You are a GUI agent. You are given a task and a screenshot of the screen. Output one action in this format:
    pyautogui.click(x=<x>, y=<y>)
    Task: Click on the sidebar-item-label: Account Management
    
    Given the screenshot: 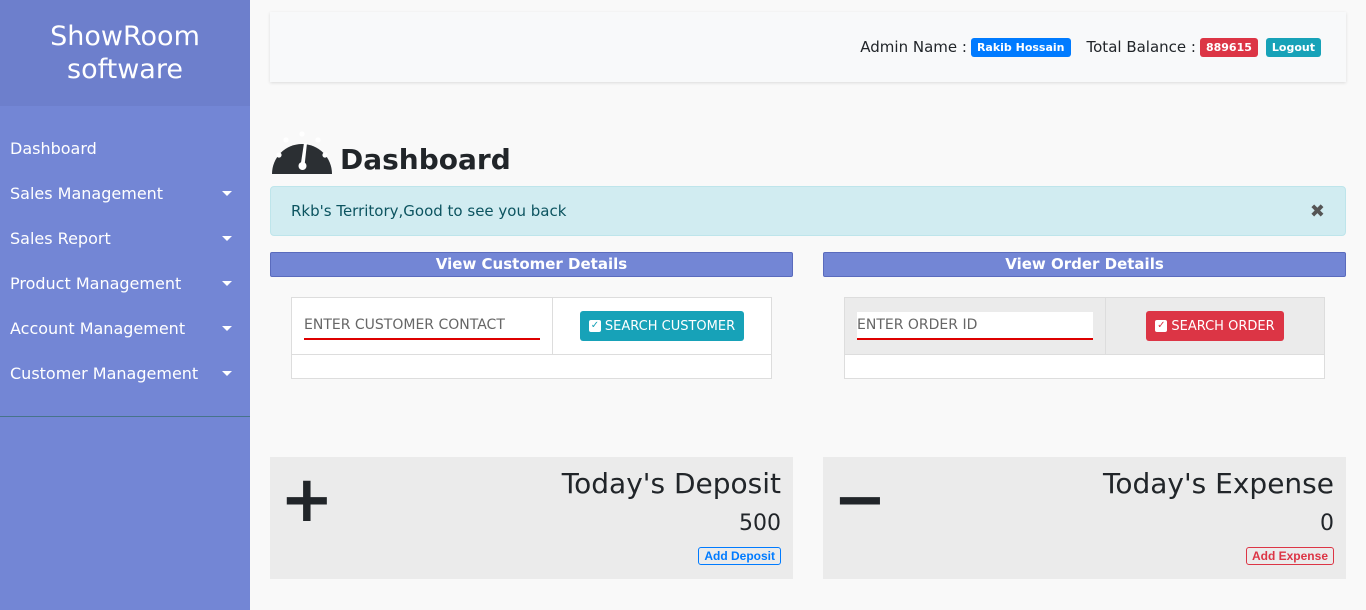 What is the action you would take?
    pyautogui.click(x=98, y=328)
    